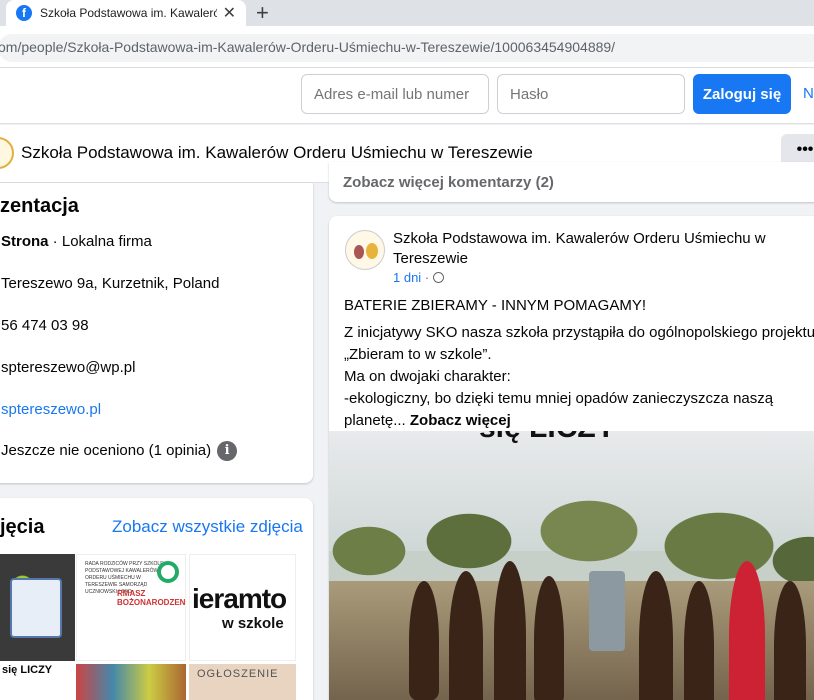 This screenshot has width=814, height=700. I want to click on thumb-caption: się LICZY, so click(27, 670).